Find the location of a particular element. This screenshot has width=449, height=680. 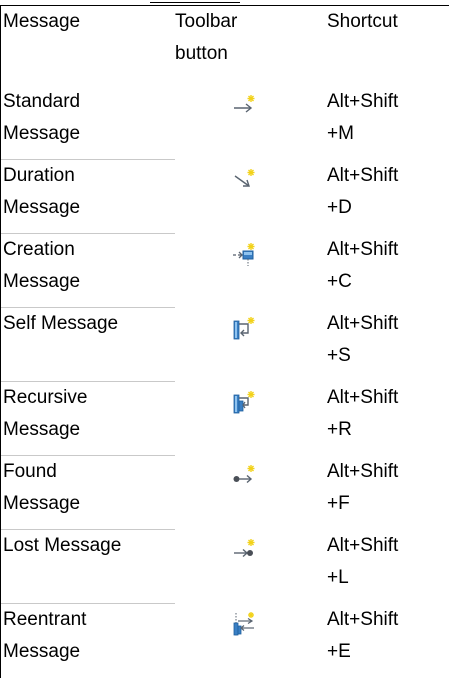

message-name-line1: Standard is located at coordinates (42, 101).